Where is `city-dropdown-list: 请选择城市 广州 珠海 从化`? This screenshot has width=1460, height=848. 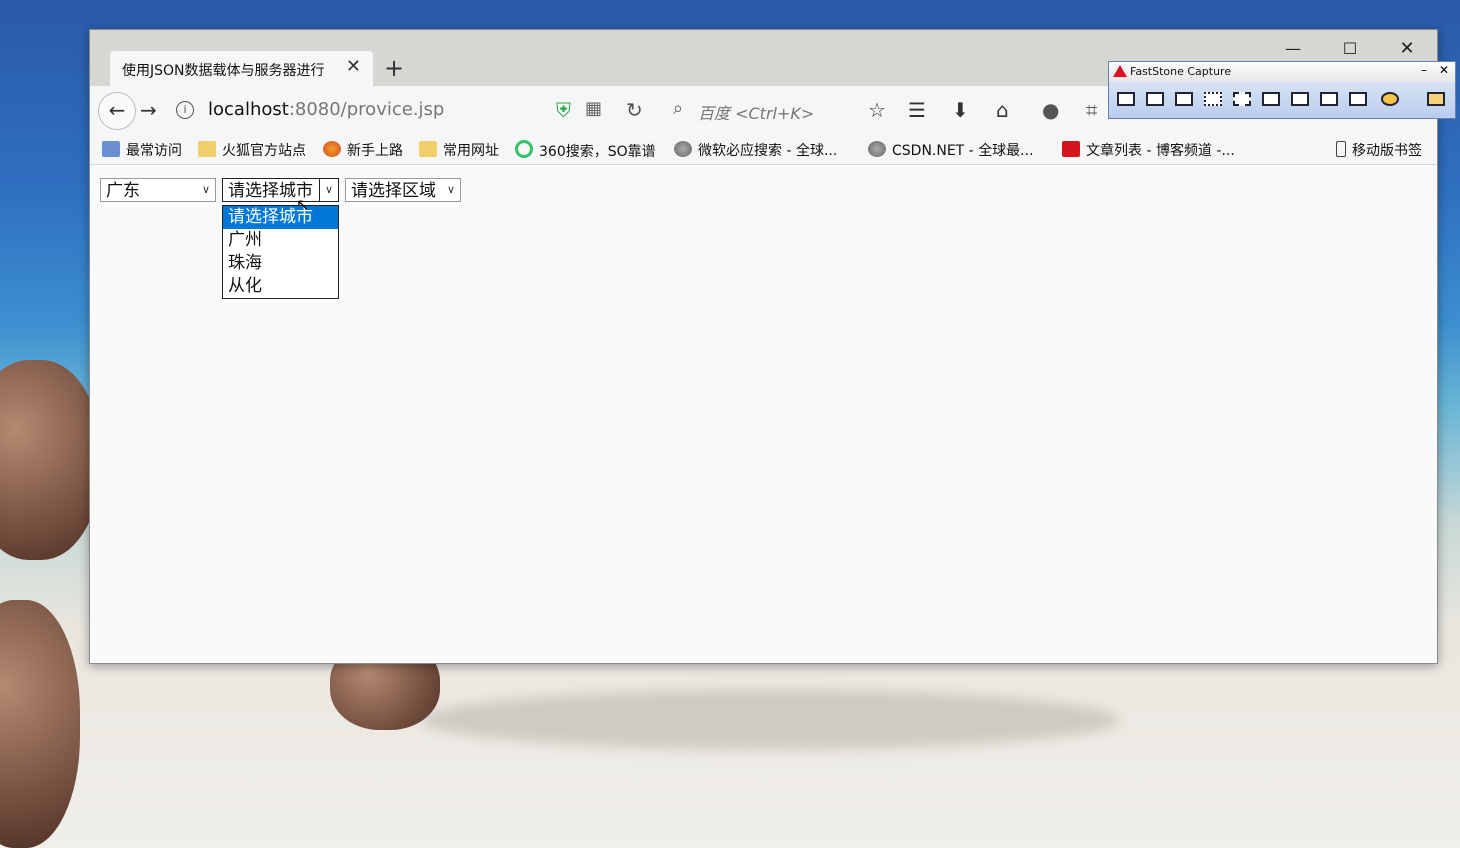 city-dropdown-list: 请选择城市 广州 珠海 从化 is located at coordinates (280, 252).